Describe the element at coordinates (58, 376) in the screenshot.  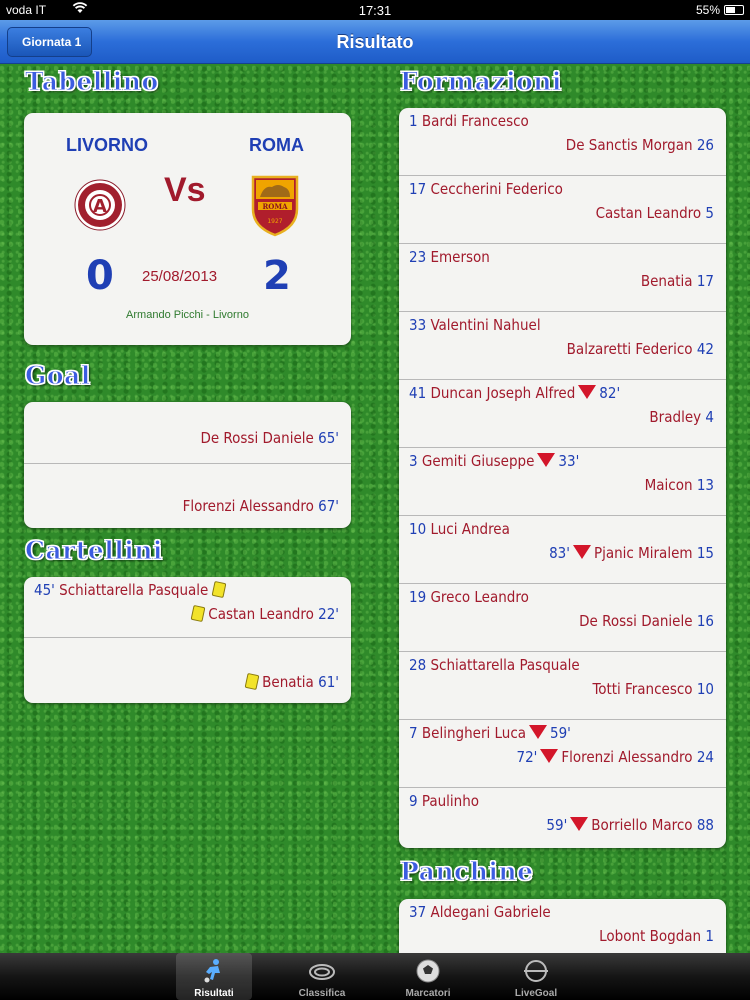
I see `section-title-goal: Goal` at that location.